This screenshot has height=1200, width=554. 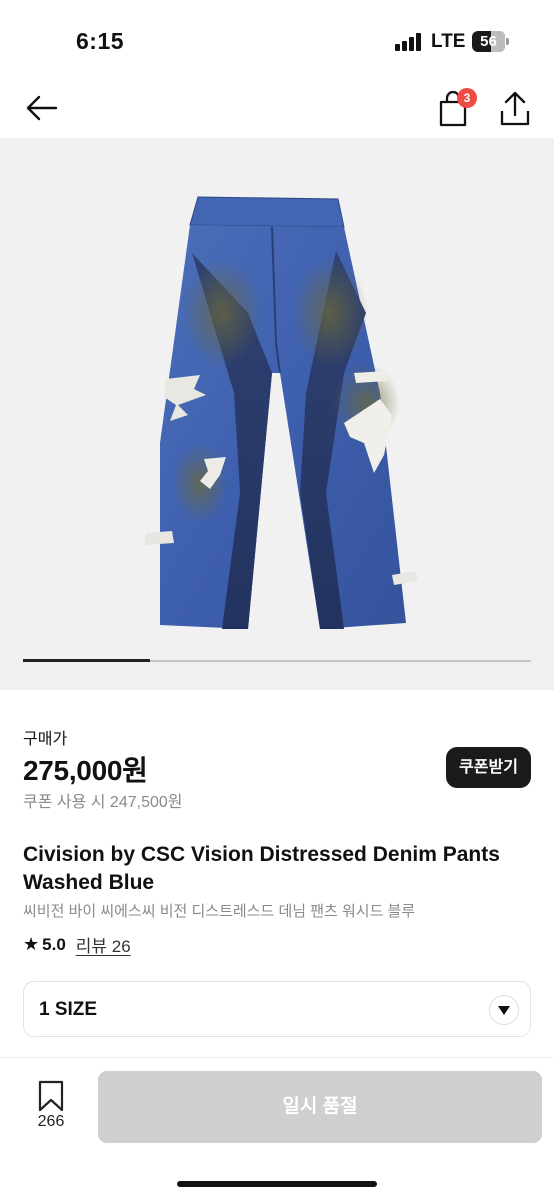 I want to click on battery-icon: 56, so click(x=490, y=41).